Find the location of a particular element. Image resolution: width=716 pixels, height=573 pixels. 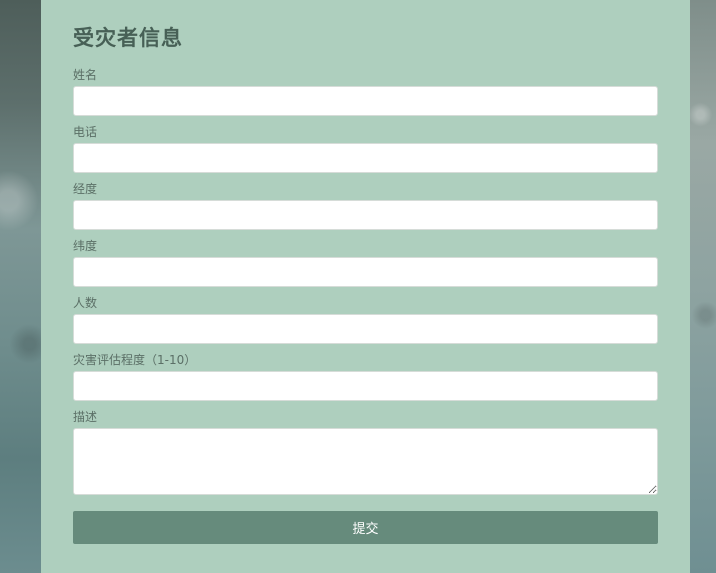

phone-label: 电话 is located at coordinates (85, 132).